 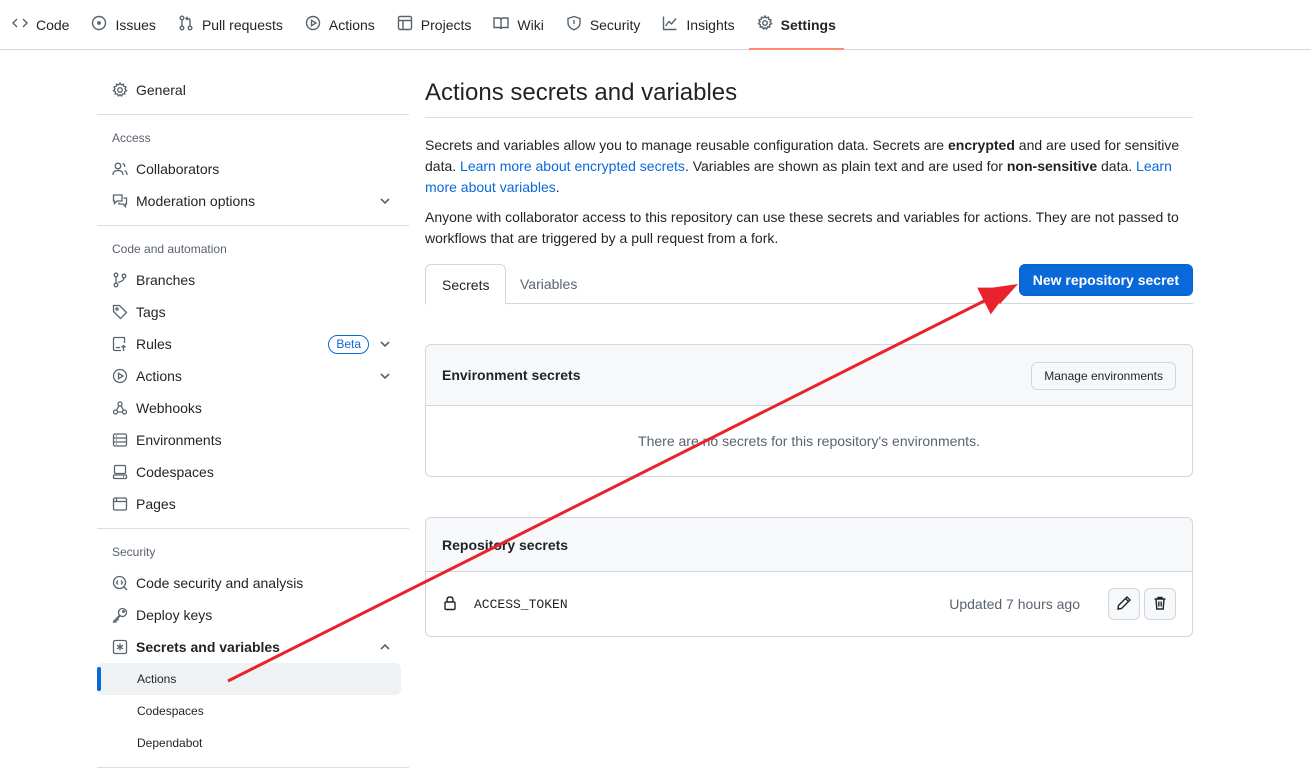 What do you see at coordinates (253, 743) in the screenshot?
I see `sidebar-subitem-dependabot: Dependabot` at bounding box center [253, 743].